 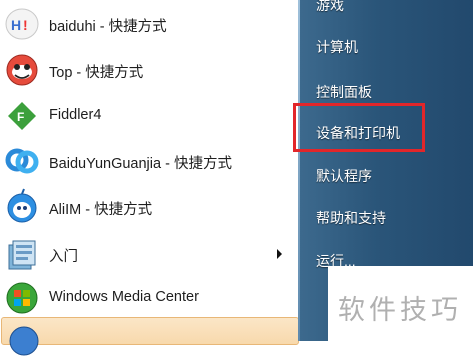 I want to click on baiduyun-icon, so click(x=22, y=161).